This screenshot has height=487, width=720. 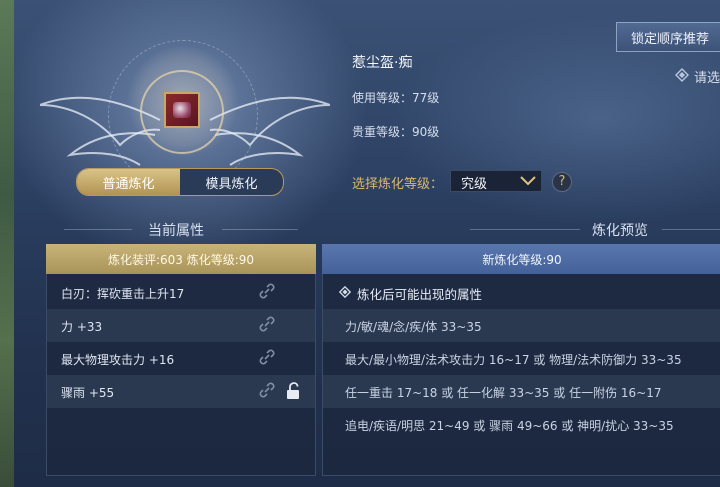 What do you see at coordinates (668, 37) in the screenshot?
I see `lock-order-recommend-button: 锁定顺序推荐` at bounding box center [668, 37].